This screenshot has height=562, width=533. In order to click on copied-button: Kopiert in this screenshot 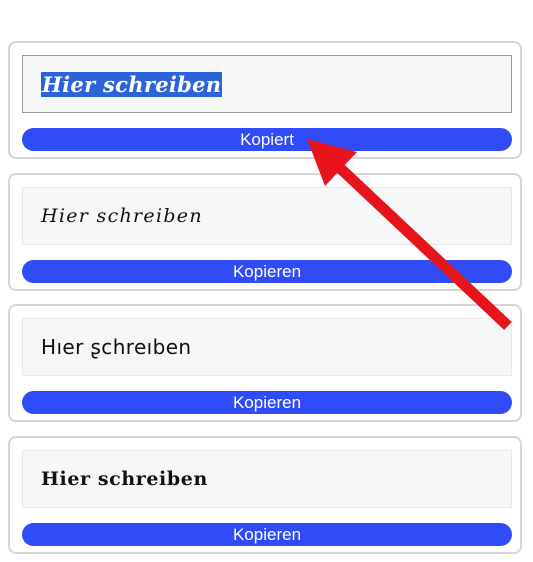, I will do `click(267, 139)`.